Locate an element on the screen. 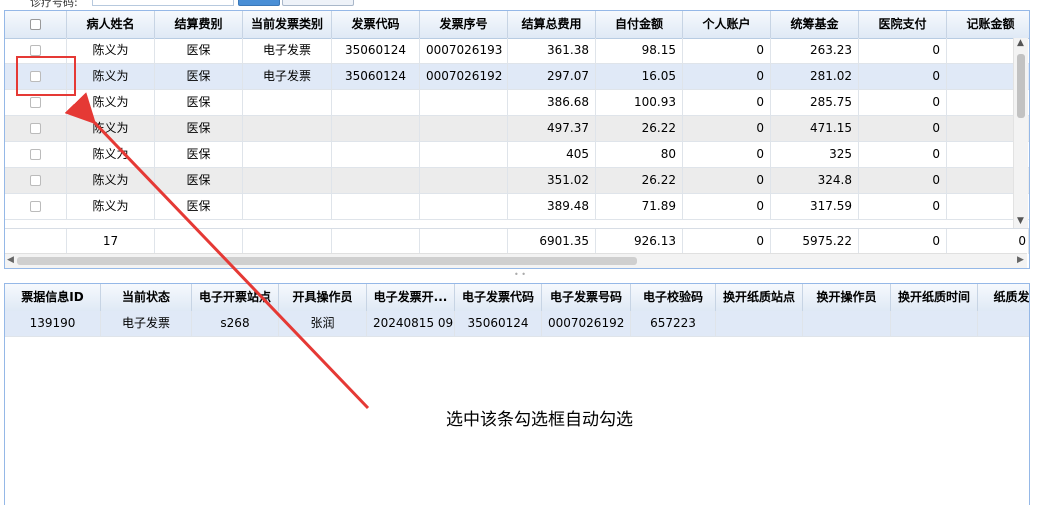 The width and height of the screenshot is (1052, 505). footer-accounting: 0 is located at coordinates (988, 241).